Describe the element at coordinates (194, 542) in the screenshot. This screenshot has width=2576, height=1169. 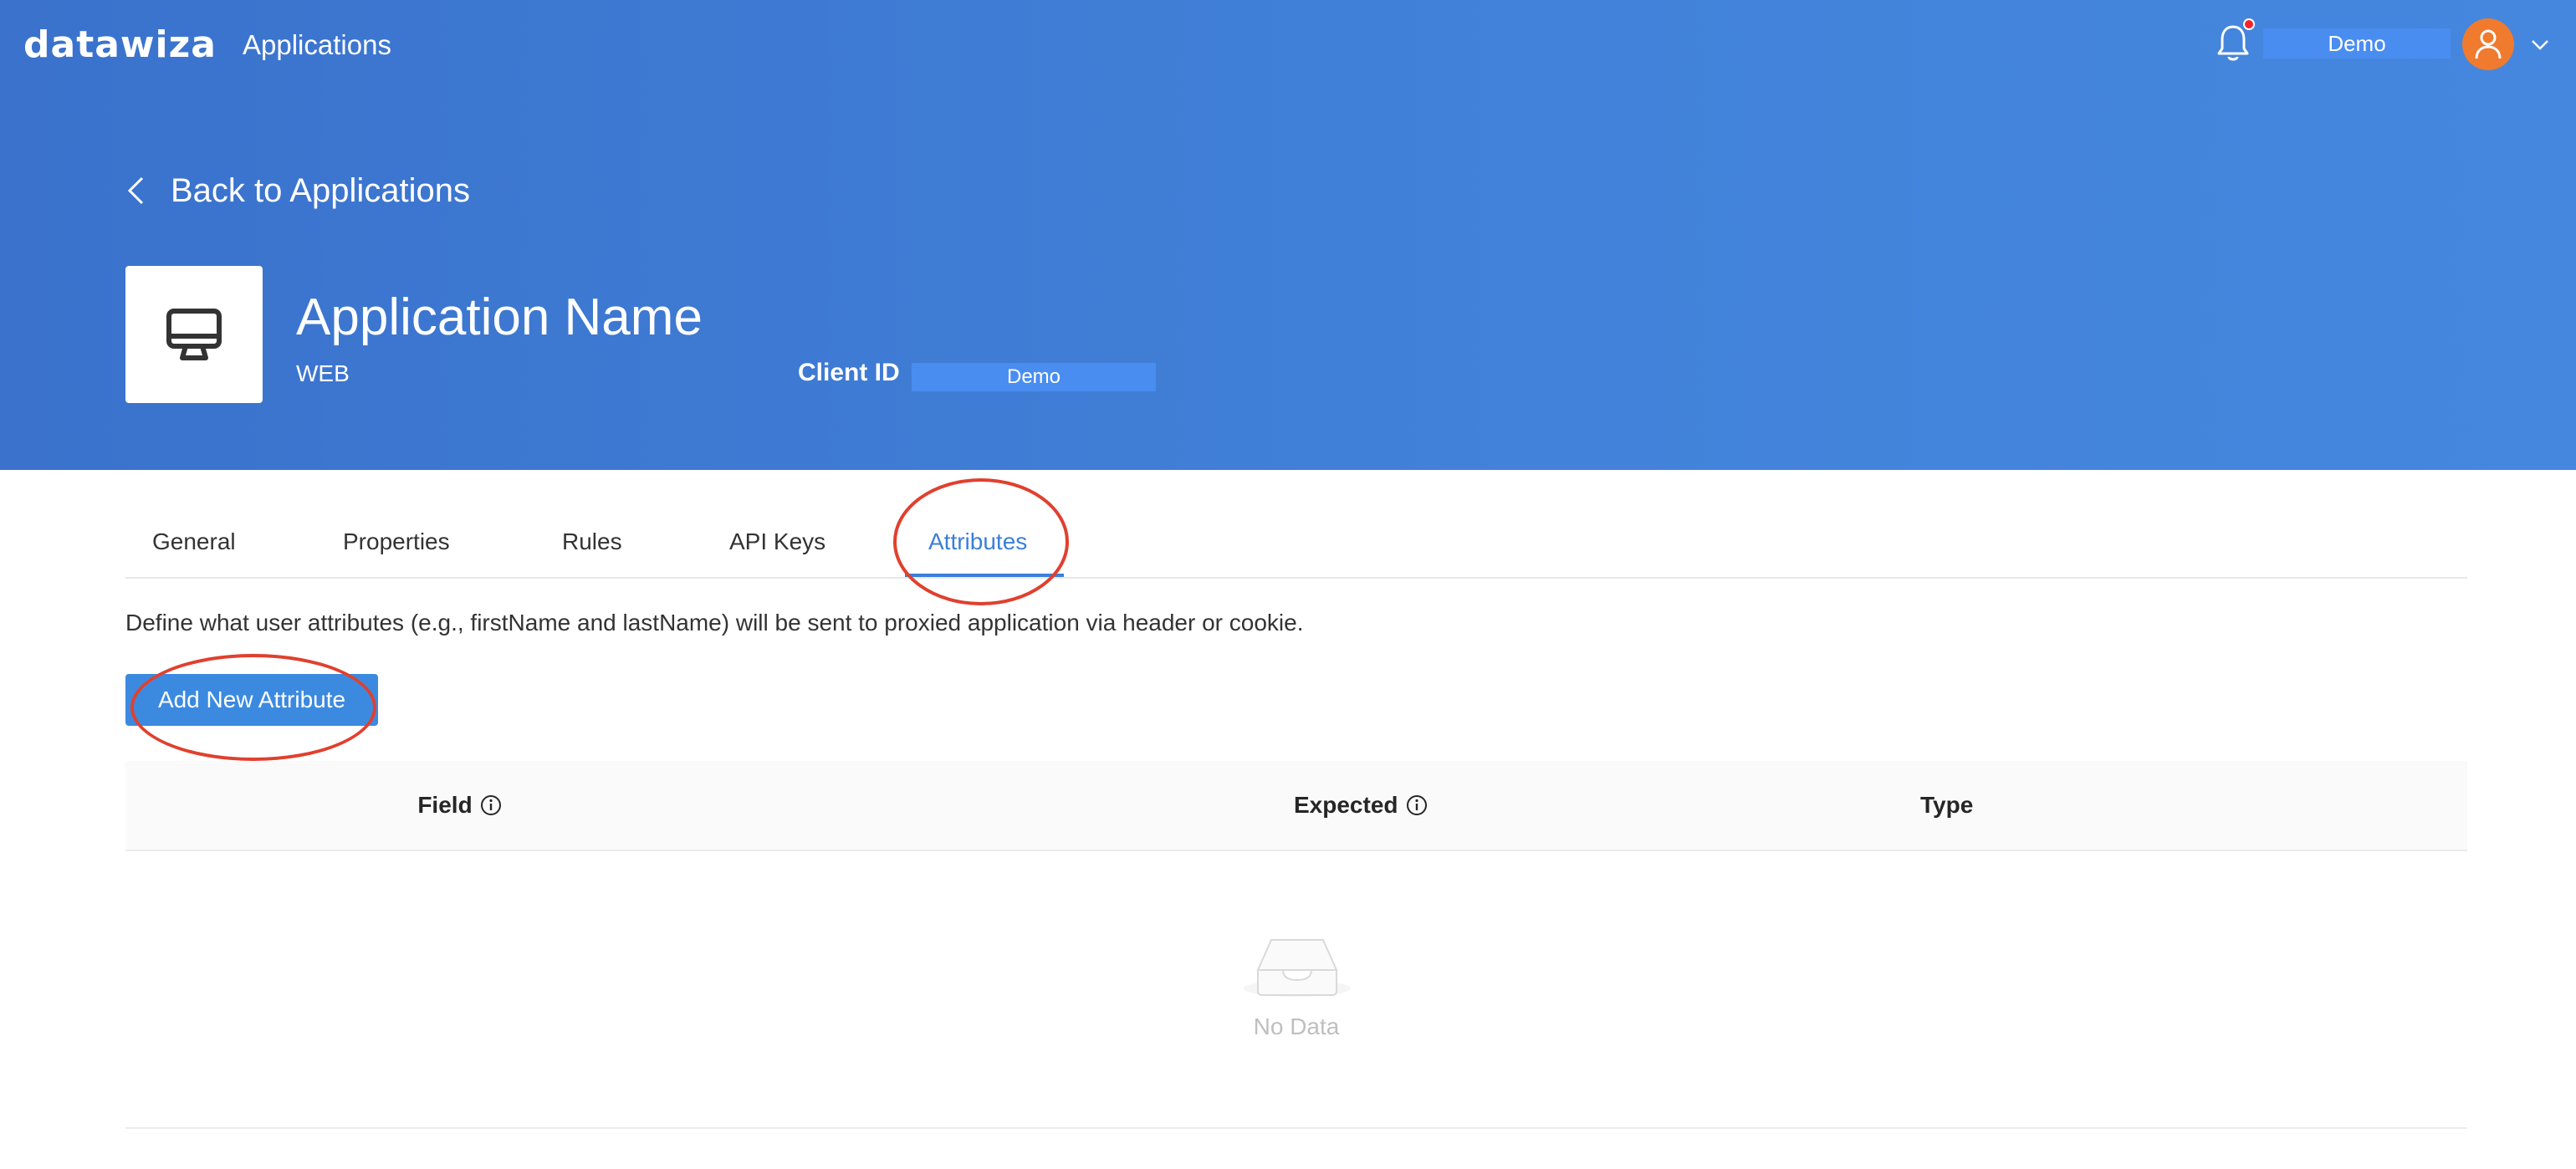
I see `tab-general: General` at that location.